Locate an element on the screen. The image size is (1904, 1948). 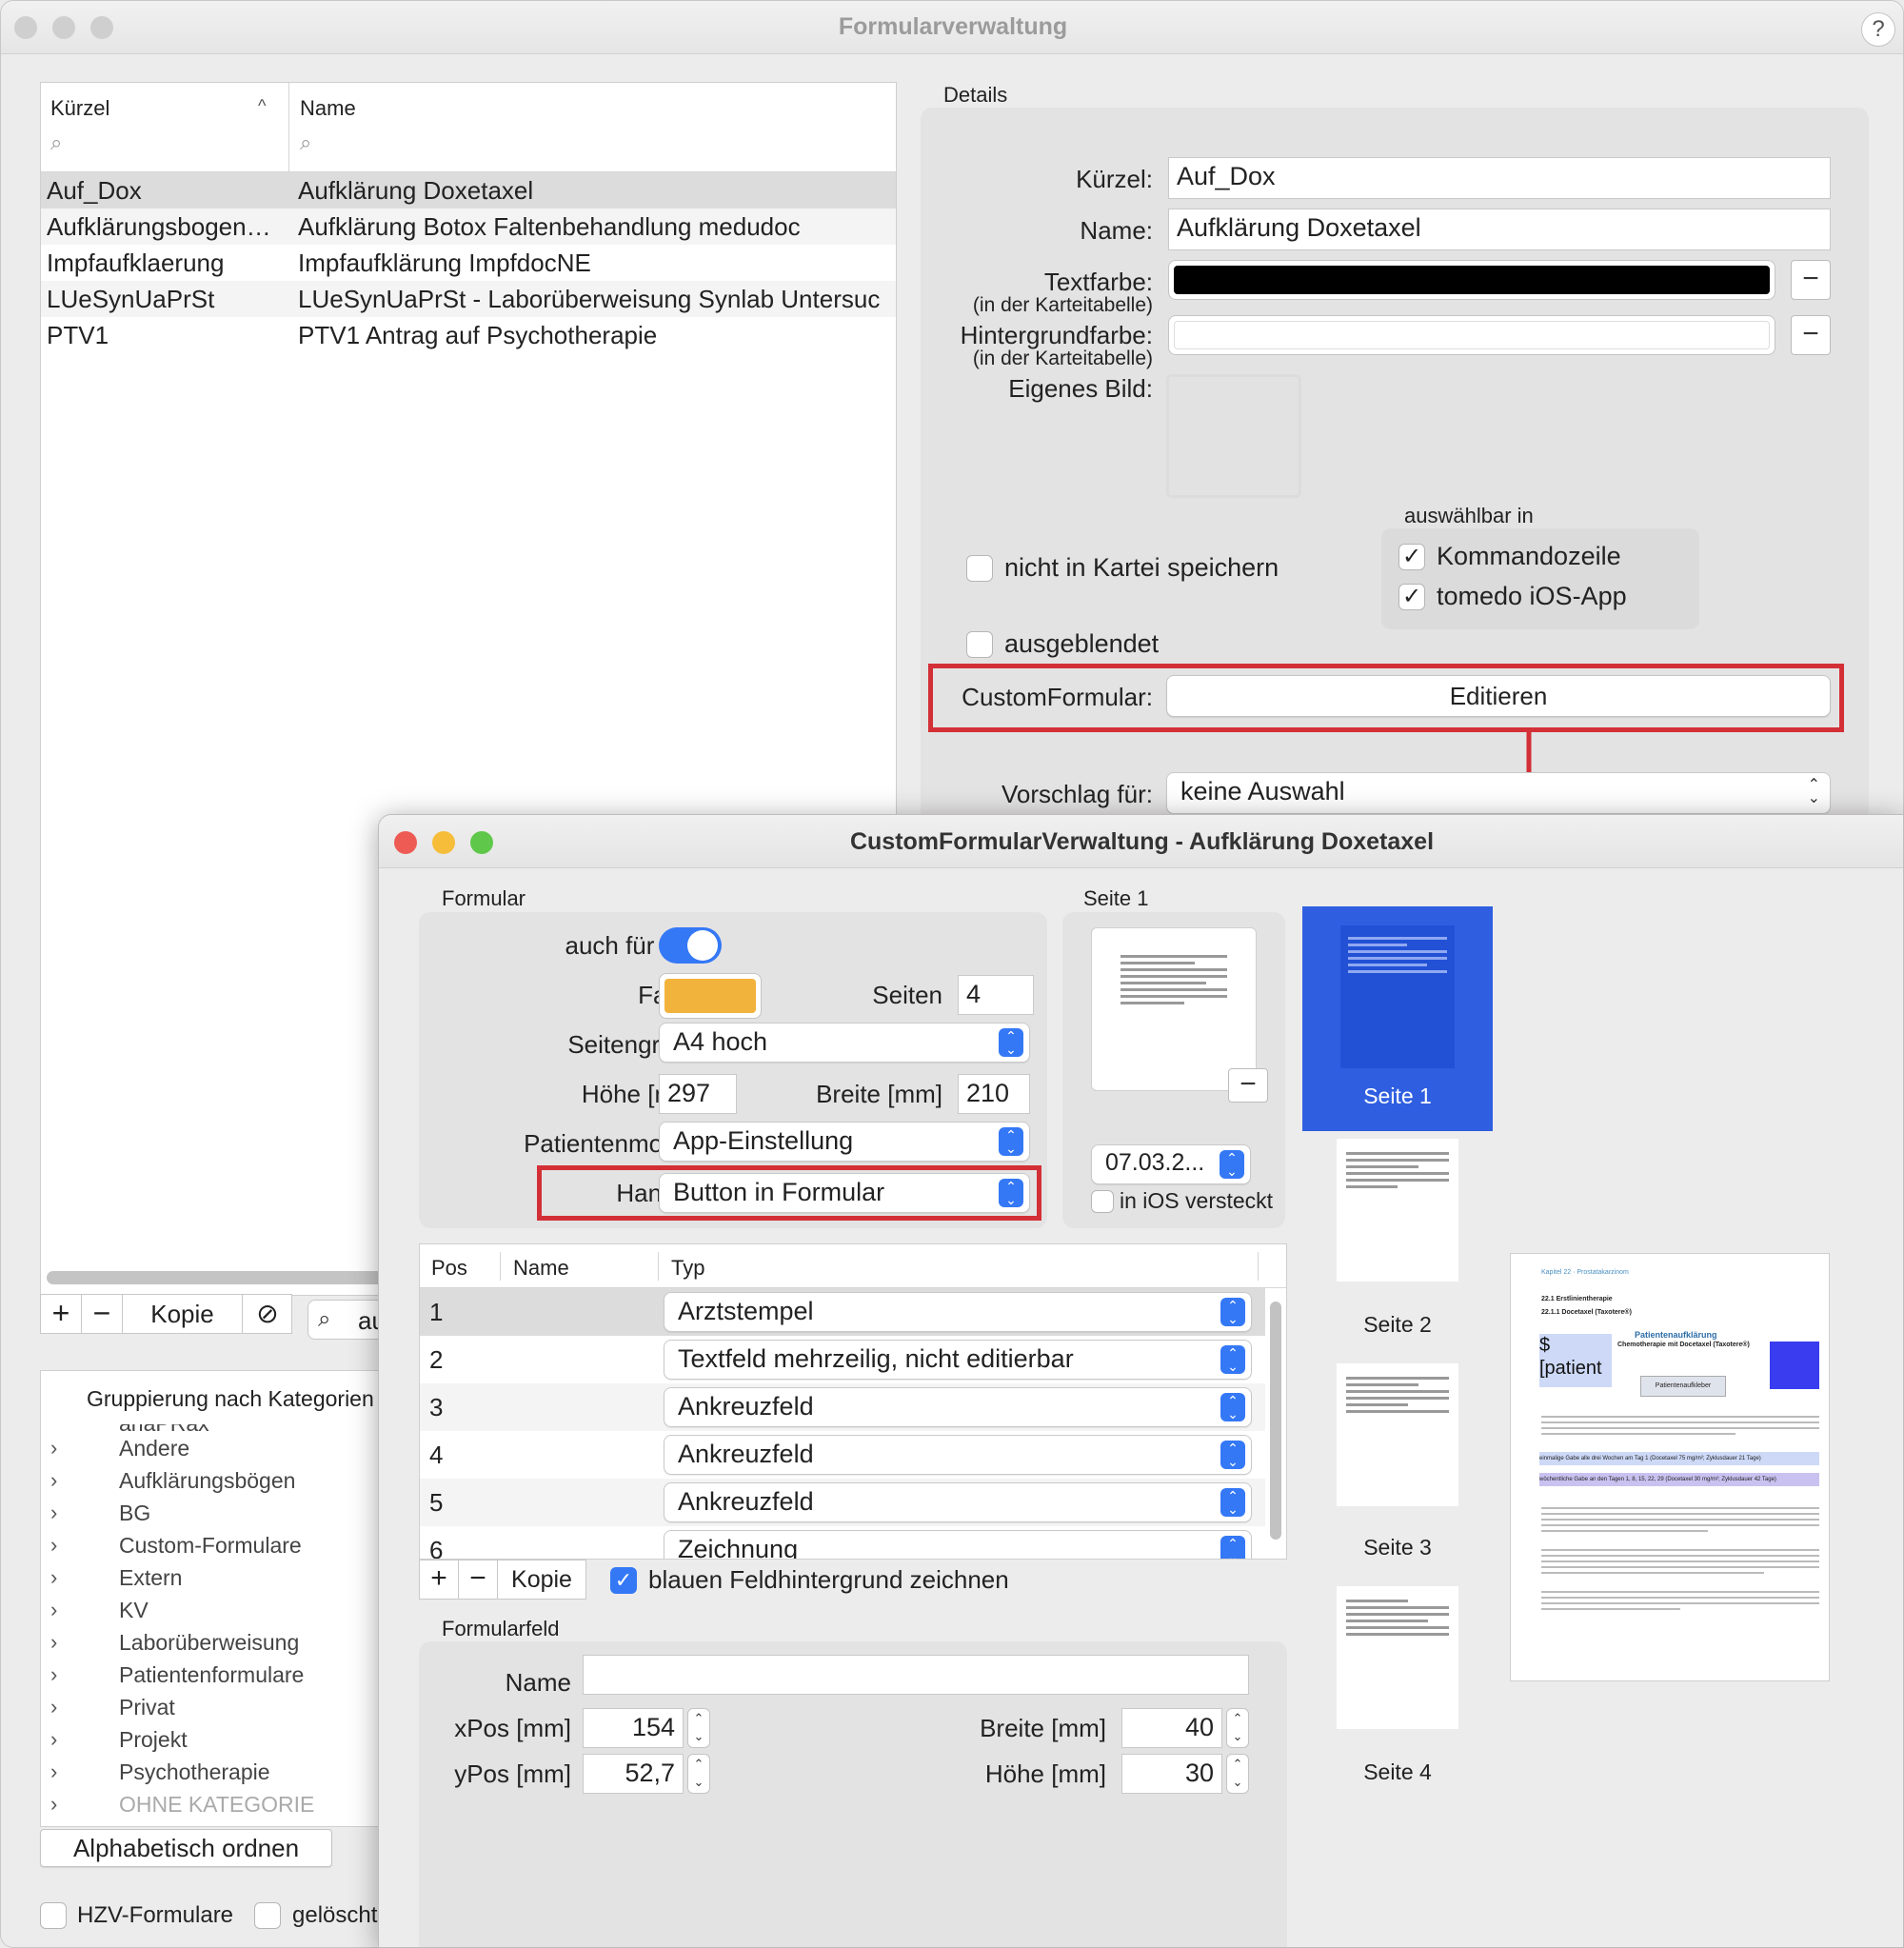
column-kuerzel-header: Kürzel is located at coordinates (79, 108).